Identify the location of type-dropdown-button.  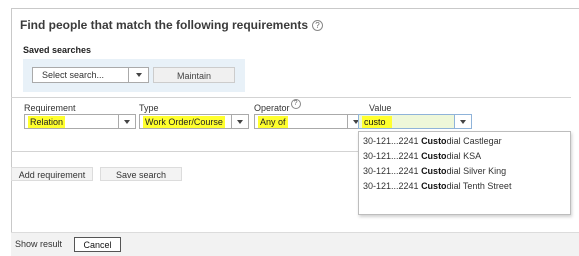
(240, 121).